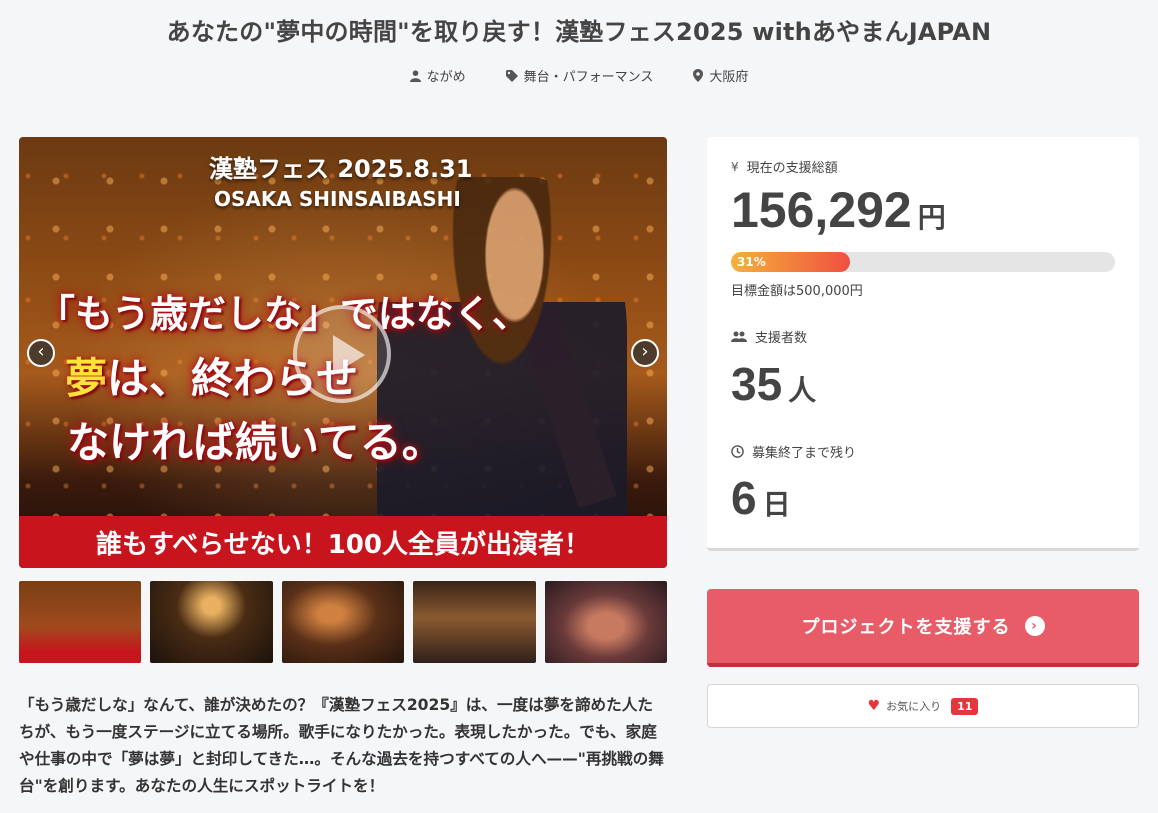  I want to click on days-value: 6日, so click(761, 498).